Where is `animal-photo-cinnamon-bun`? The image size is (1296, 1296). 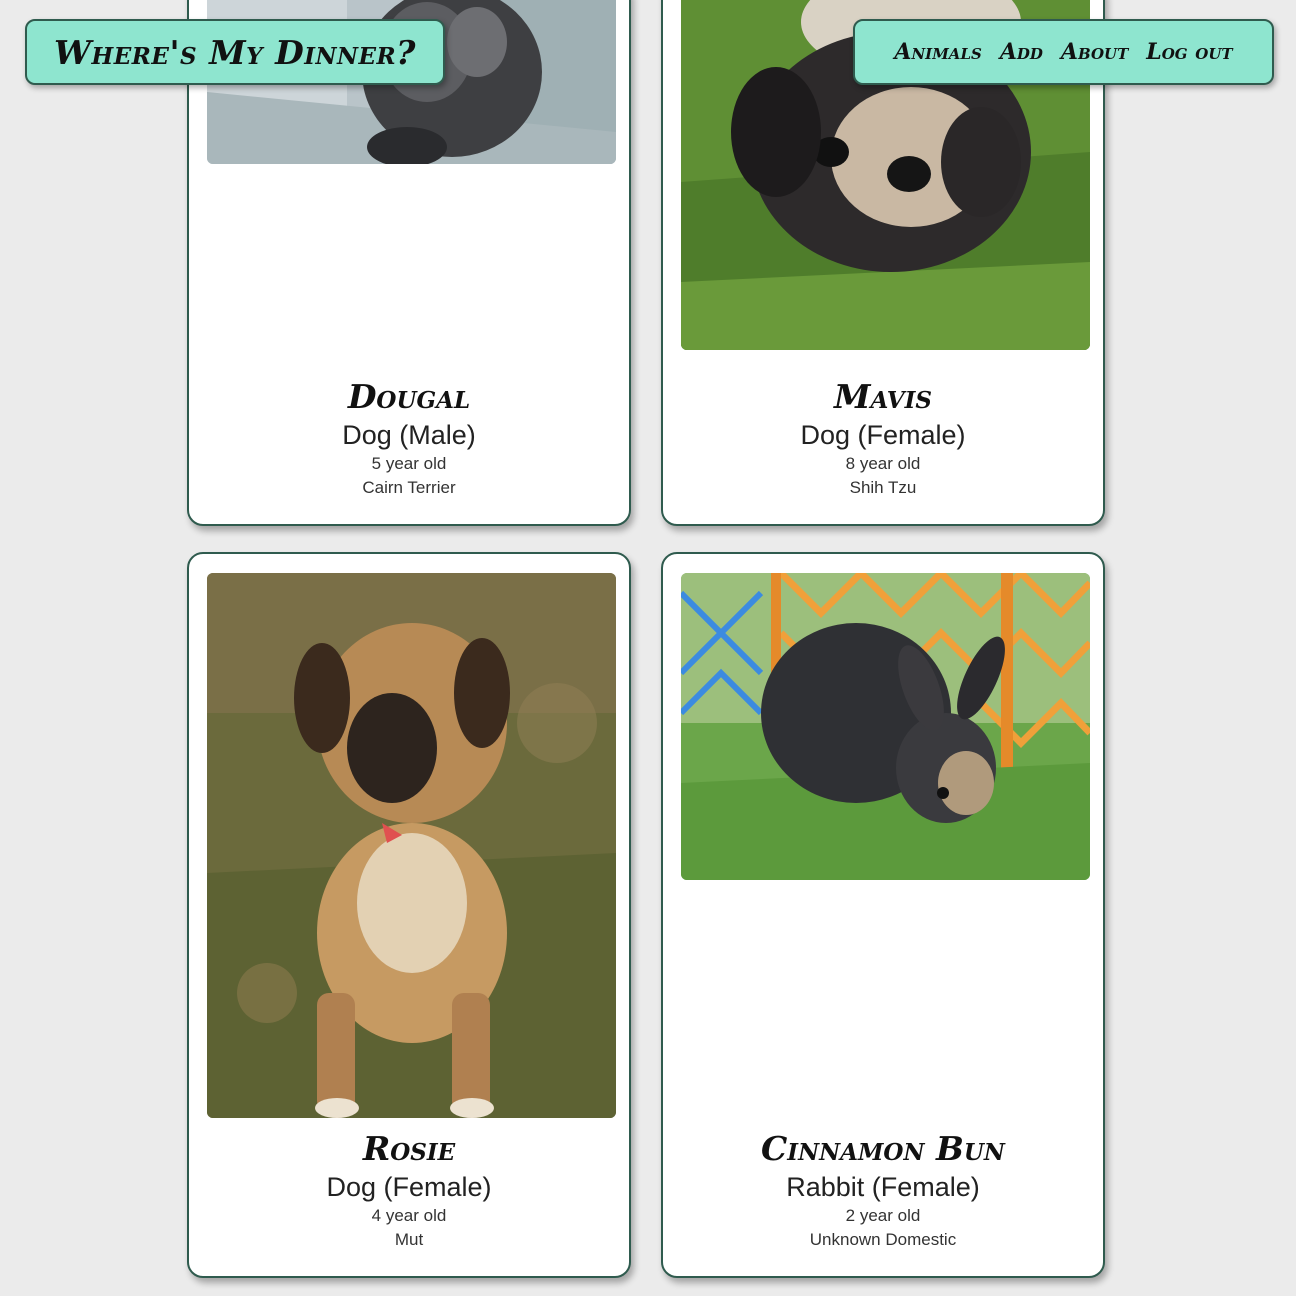 animal-photo-cinnamon-bun is located at coordinates (885, 726).